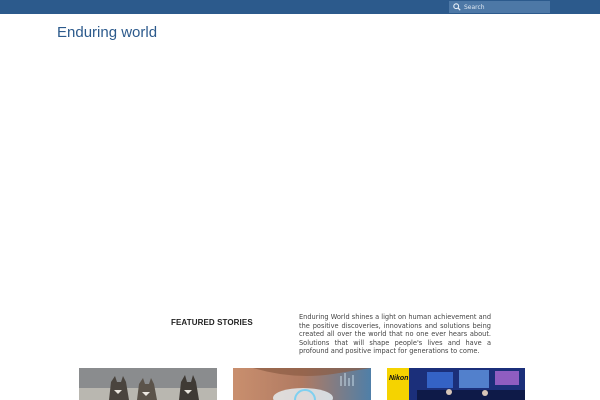  I want to click on search-icon, so click(457, 7).